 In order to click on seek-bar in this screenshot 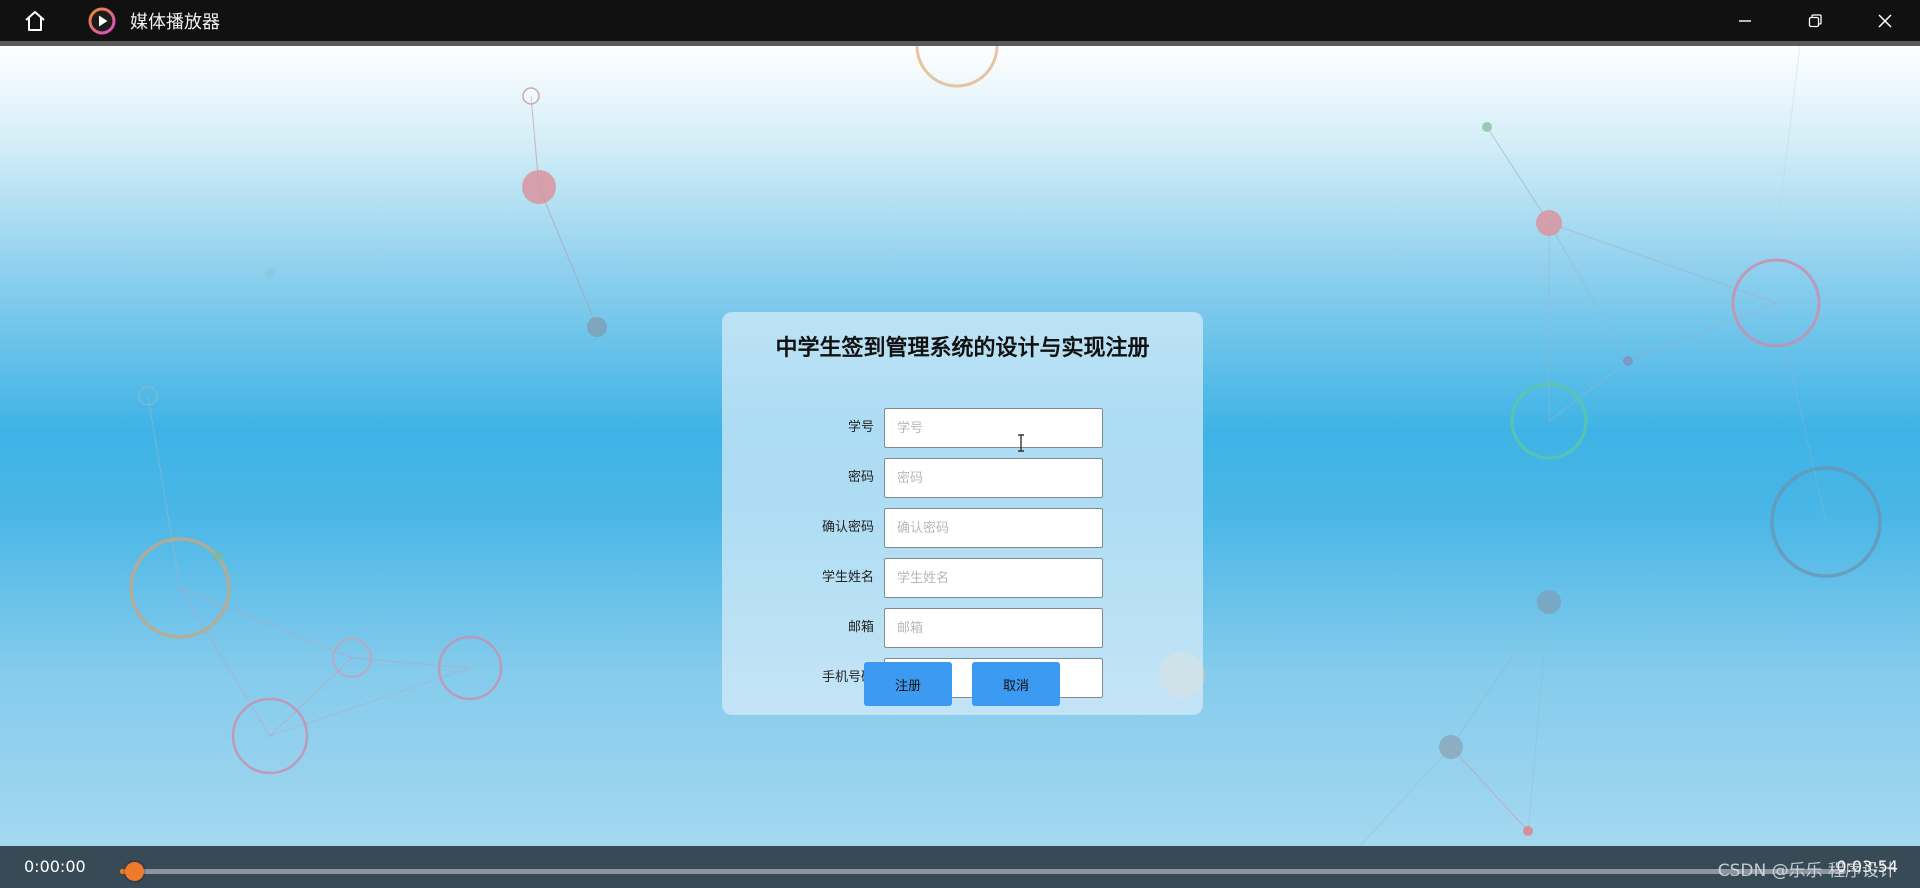, I will do `click(983, 871)`.